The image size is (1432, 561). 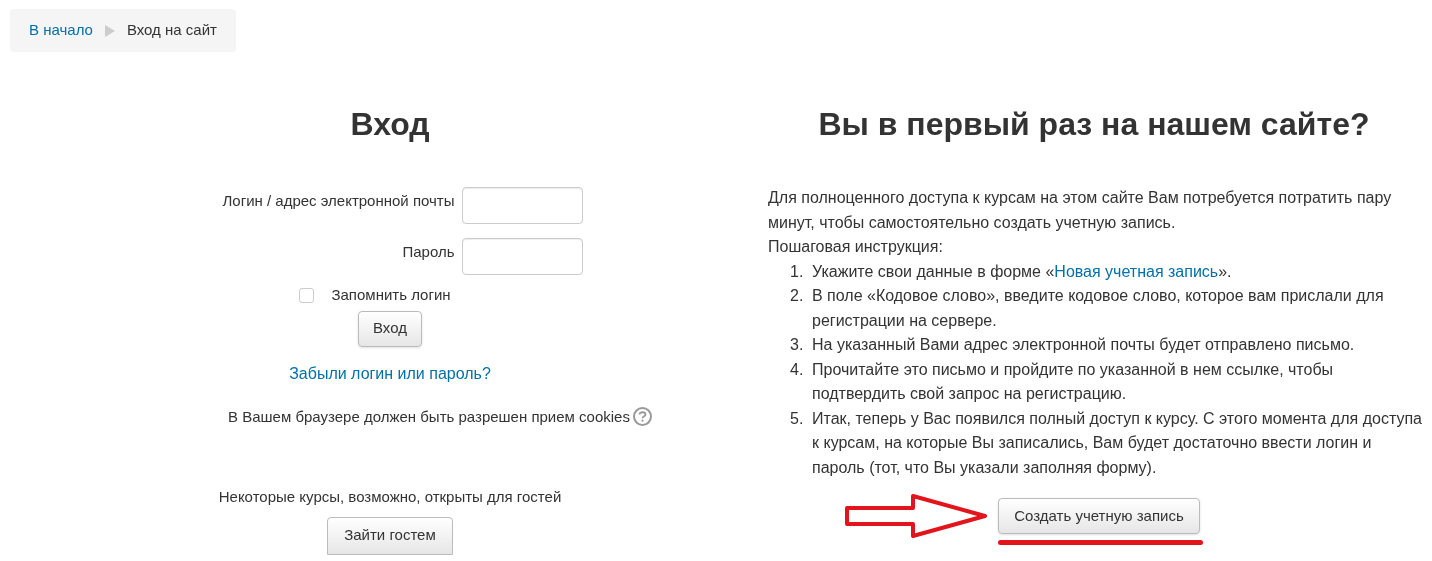 I want to click on login-heading: Вход, so click(x=390, y=124).